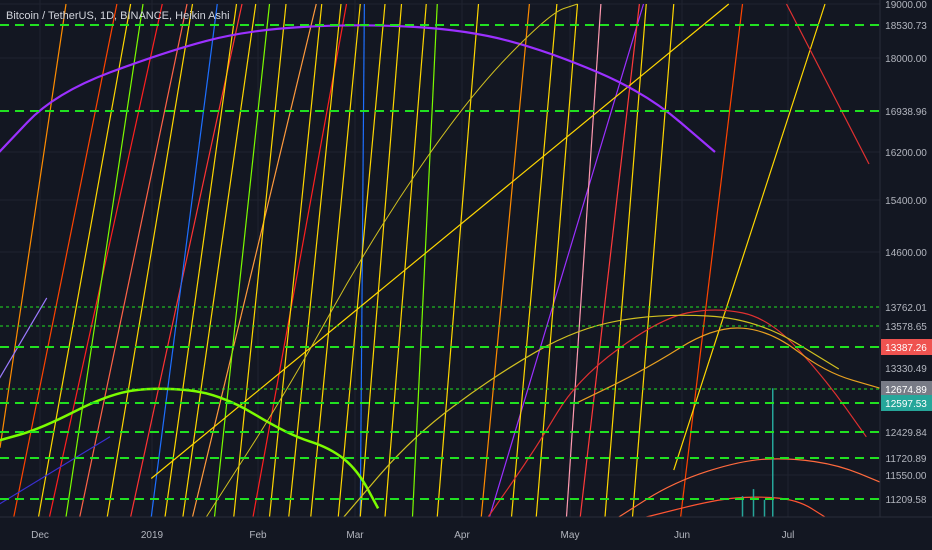 The height and width of the screenshot is (550, 932). Describe the element at coordinates (152, 535) in the screenshot. I see `time-tick-1: 2019` at that location.